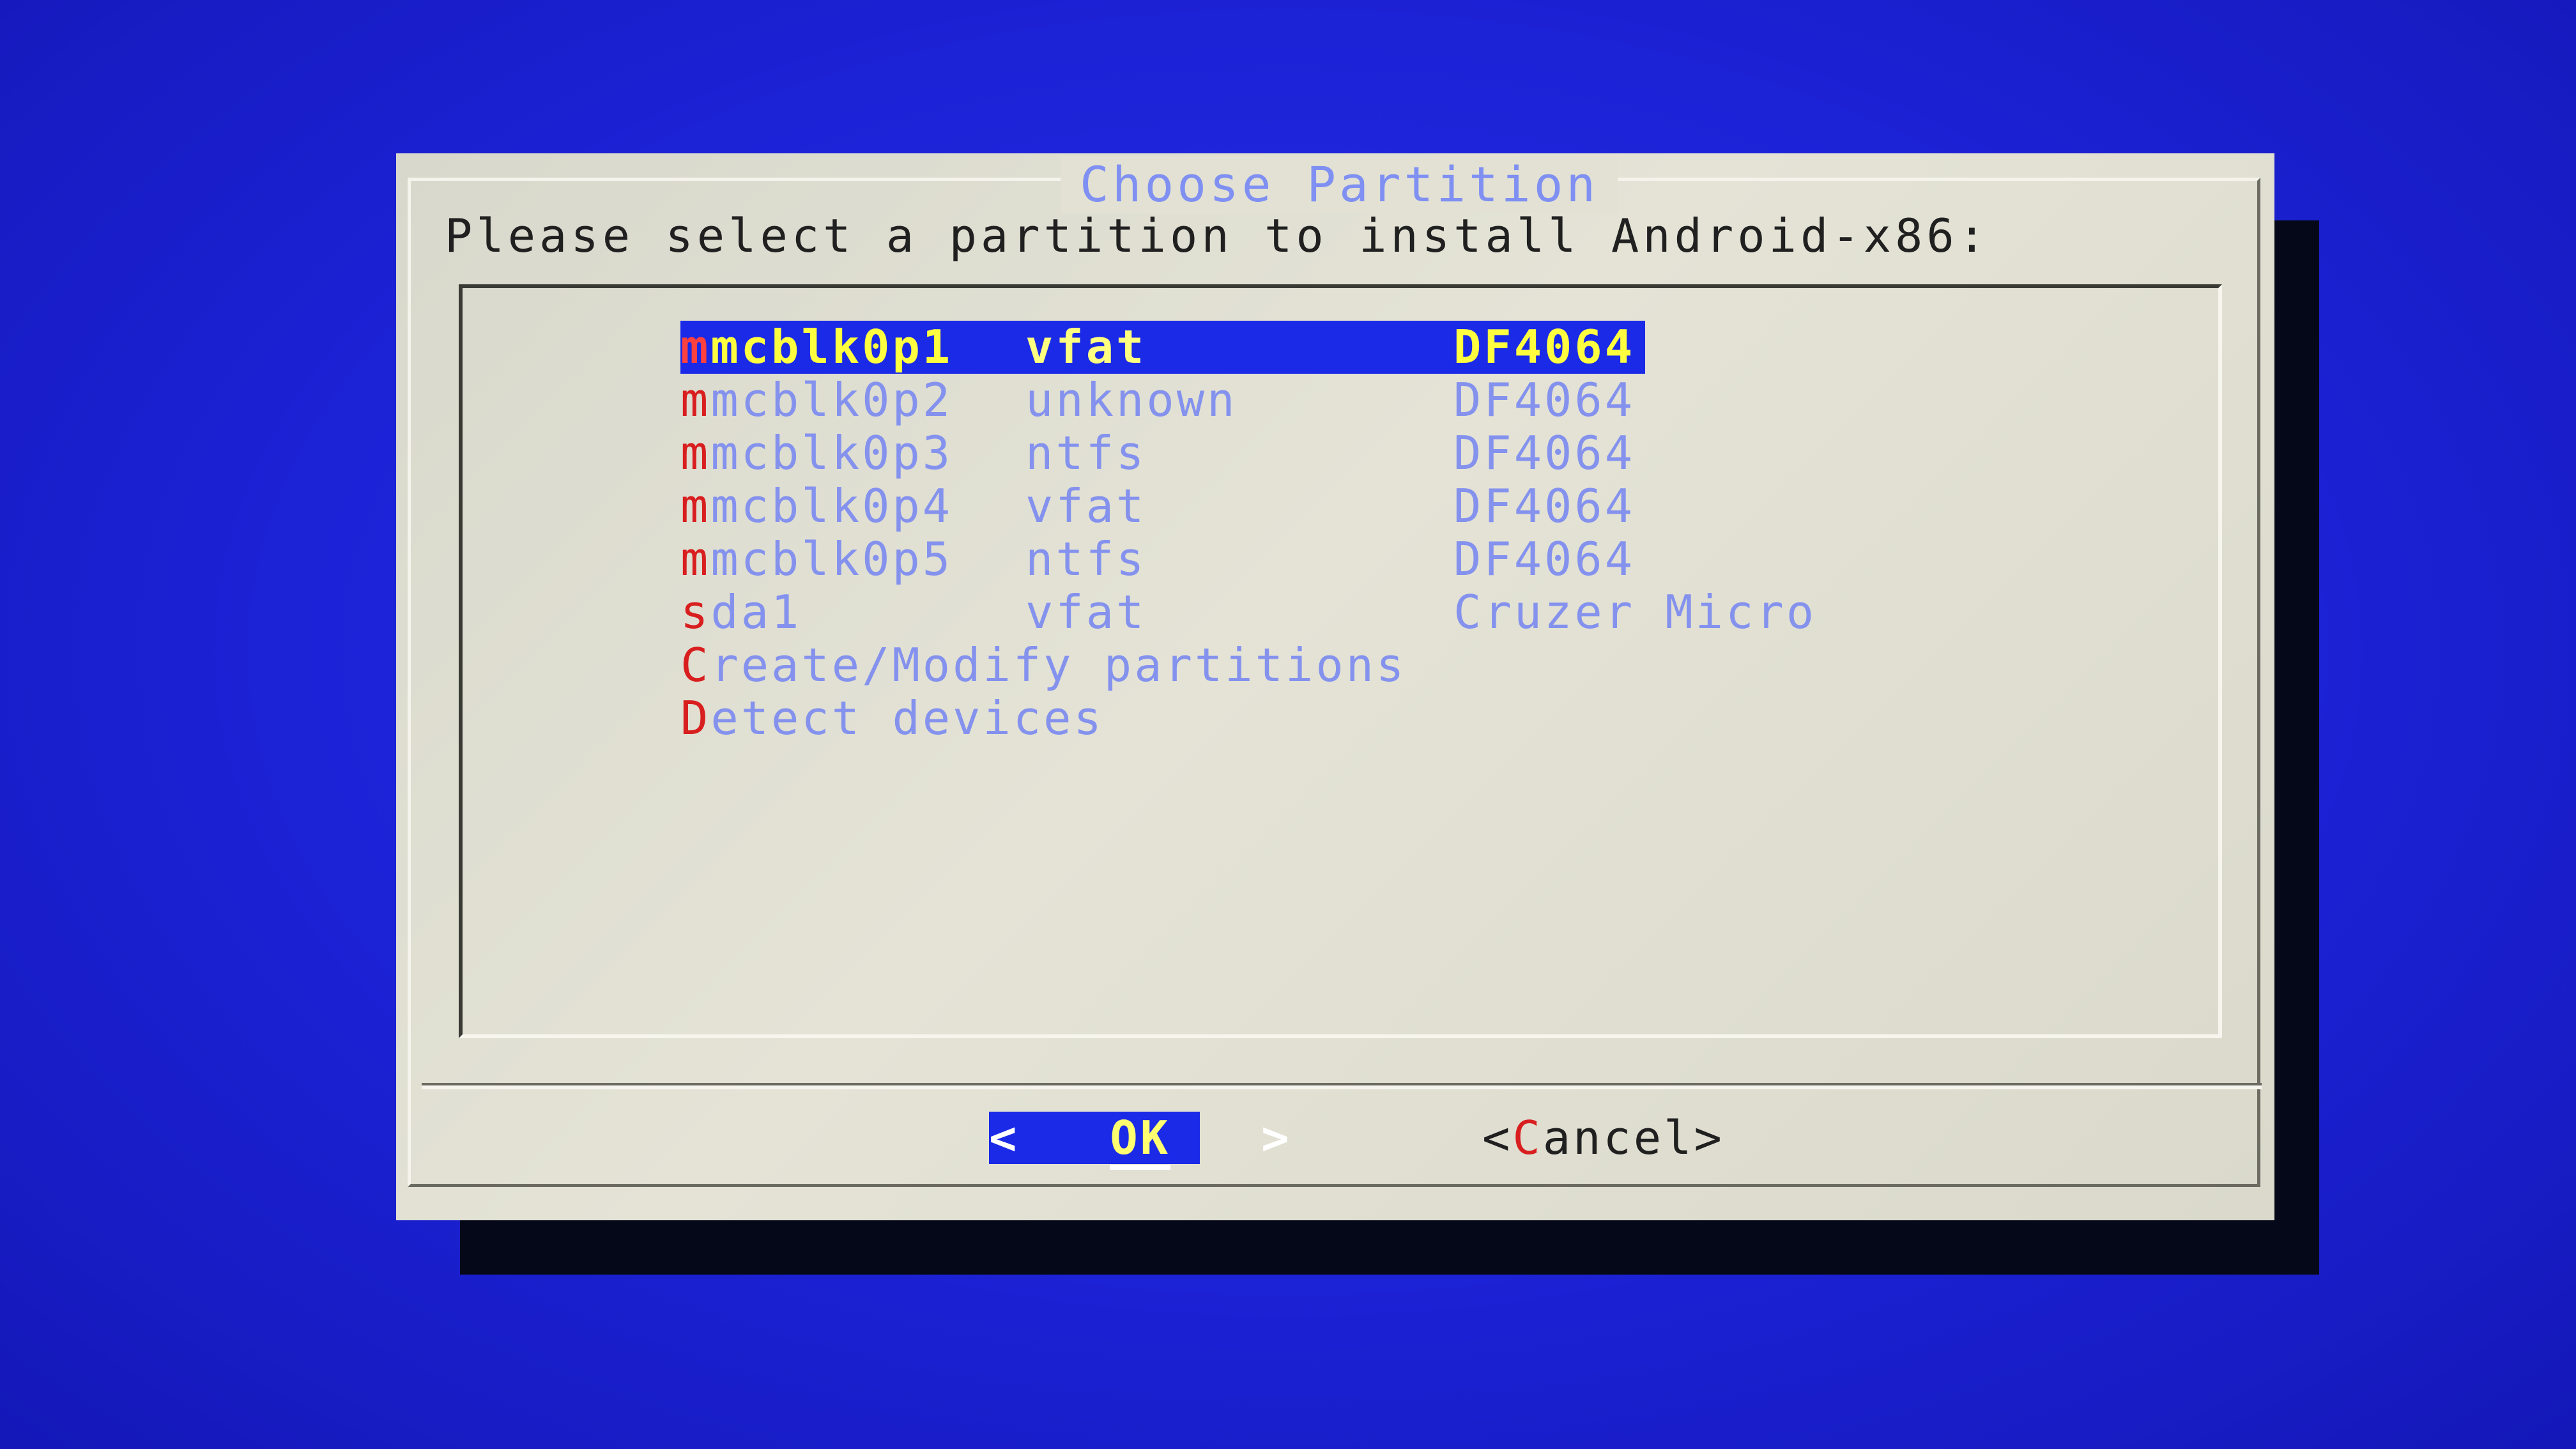  I want to click on partition-item-mmcblk0p4: mmcblk0p4 vfat DF4064, so click(1447, 506).